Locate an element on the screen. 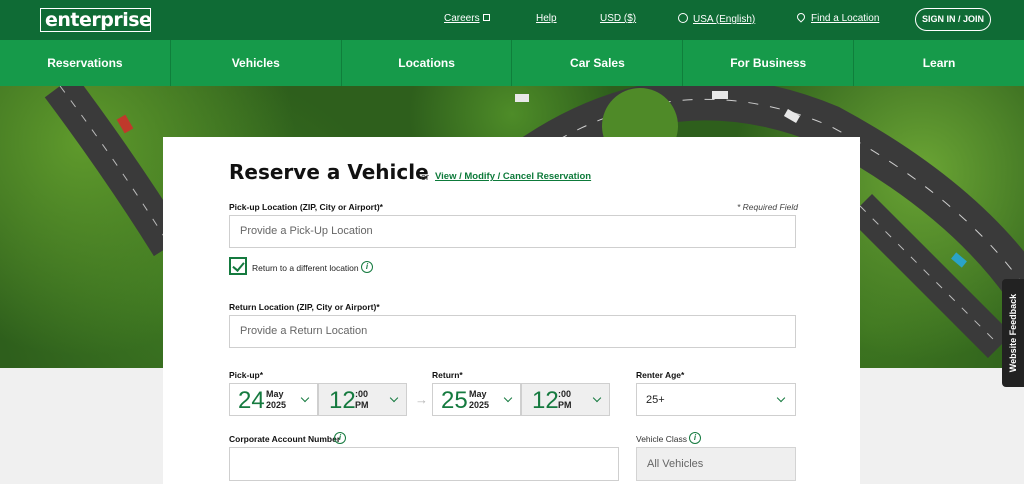 The width and height of the screenshot is (1024, 484). pickup-date-selector: 24 May 2025 is located at coordinates (273, 399).